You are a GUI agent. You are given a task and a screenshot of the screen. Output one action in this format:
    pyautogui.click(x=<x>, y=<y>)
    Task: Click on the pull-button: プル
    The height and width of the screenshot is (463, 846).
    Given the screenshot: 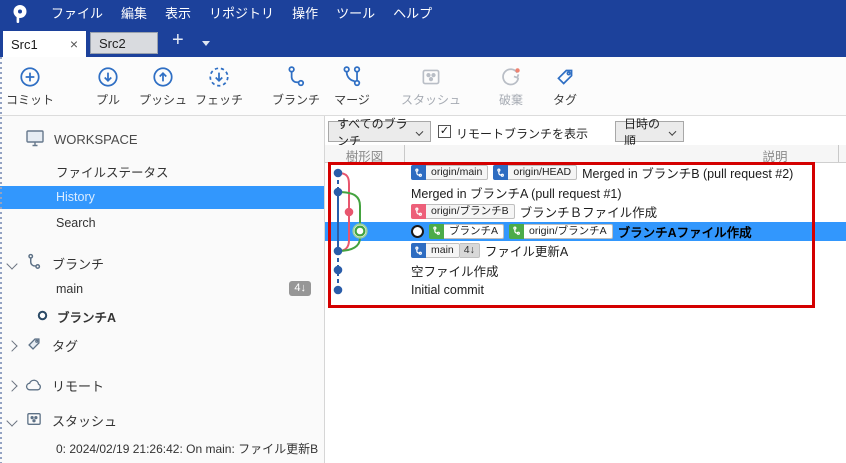 What is the action you would take?
    pyautogui.click(x=108, y=86)
    